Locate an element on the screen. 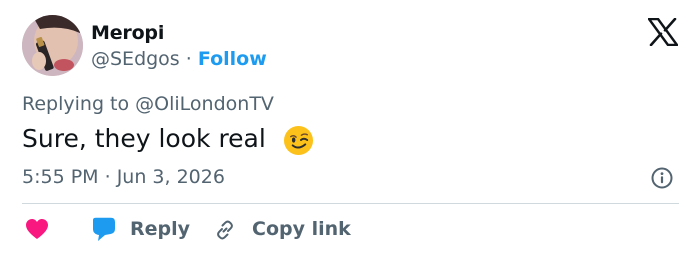 The image size is (700, 256). replying-handle: @OliLondonTV is located at coordinates (204, 104).